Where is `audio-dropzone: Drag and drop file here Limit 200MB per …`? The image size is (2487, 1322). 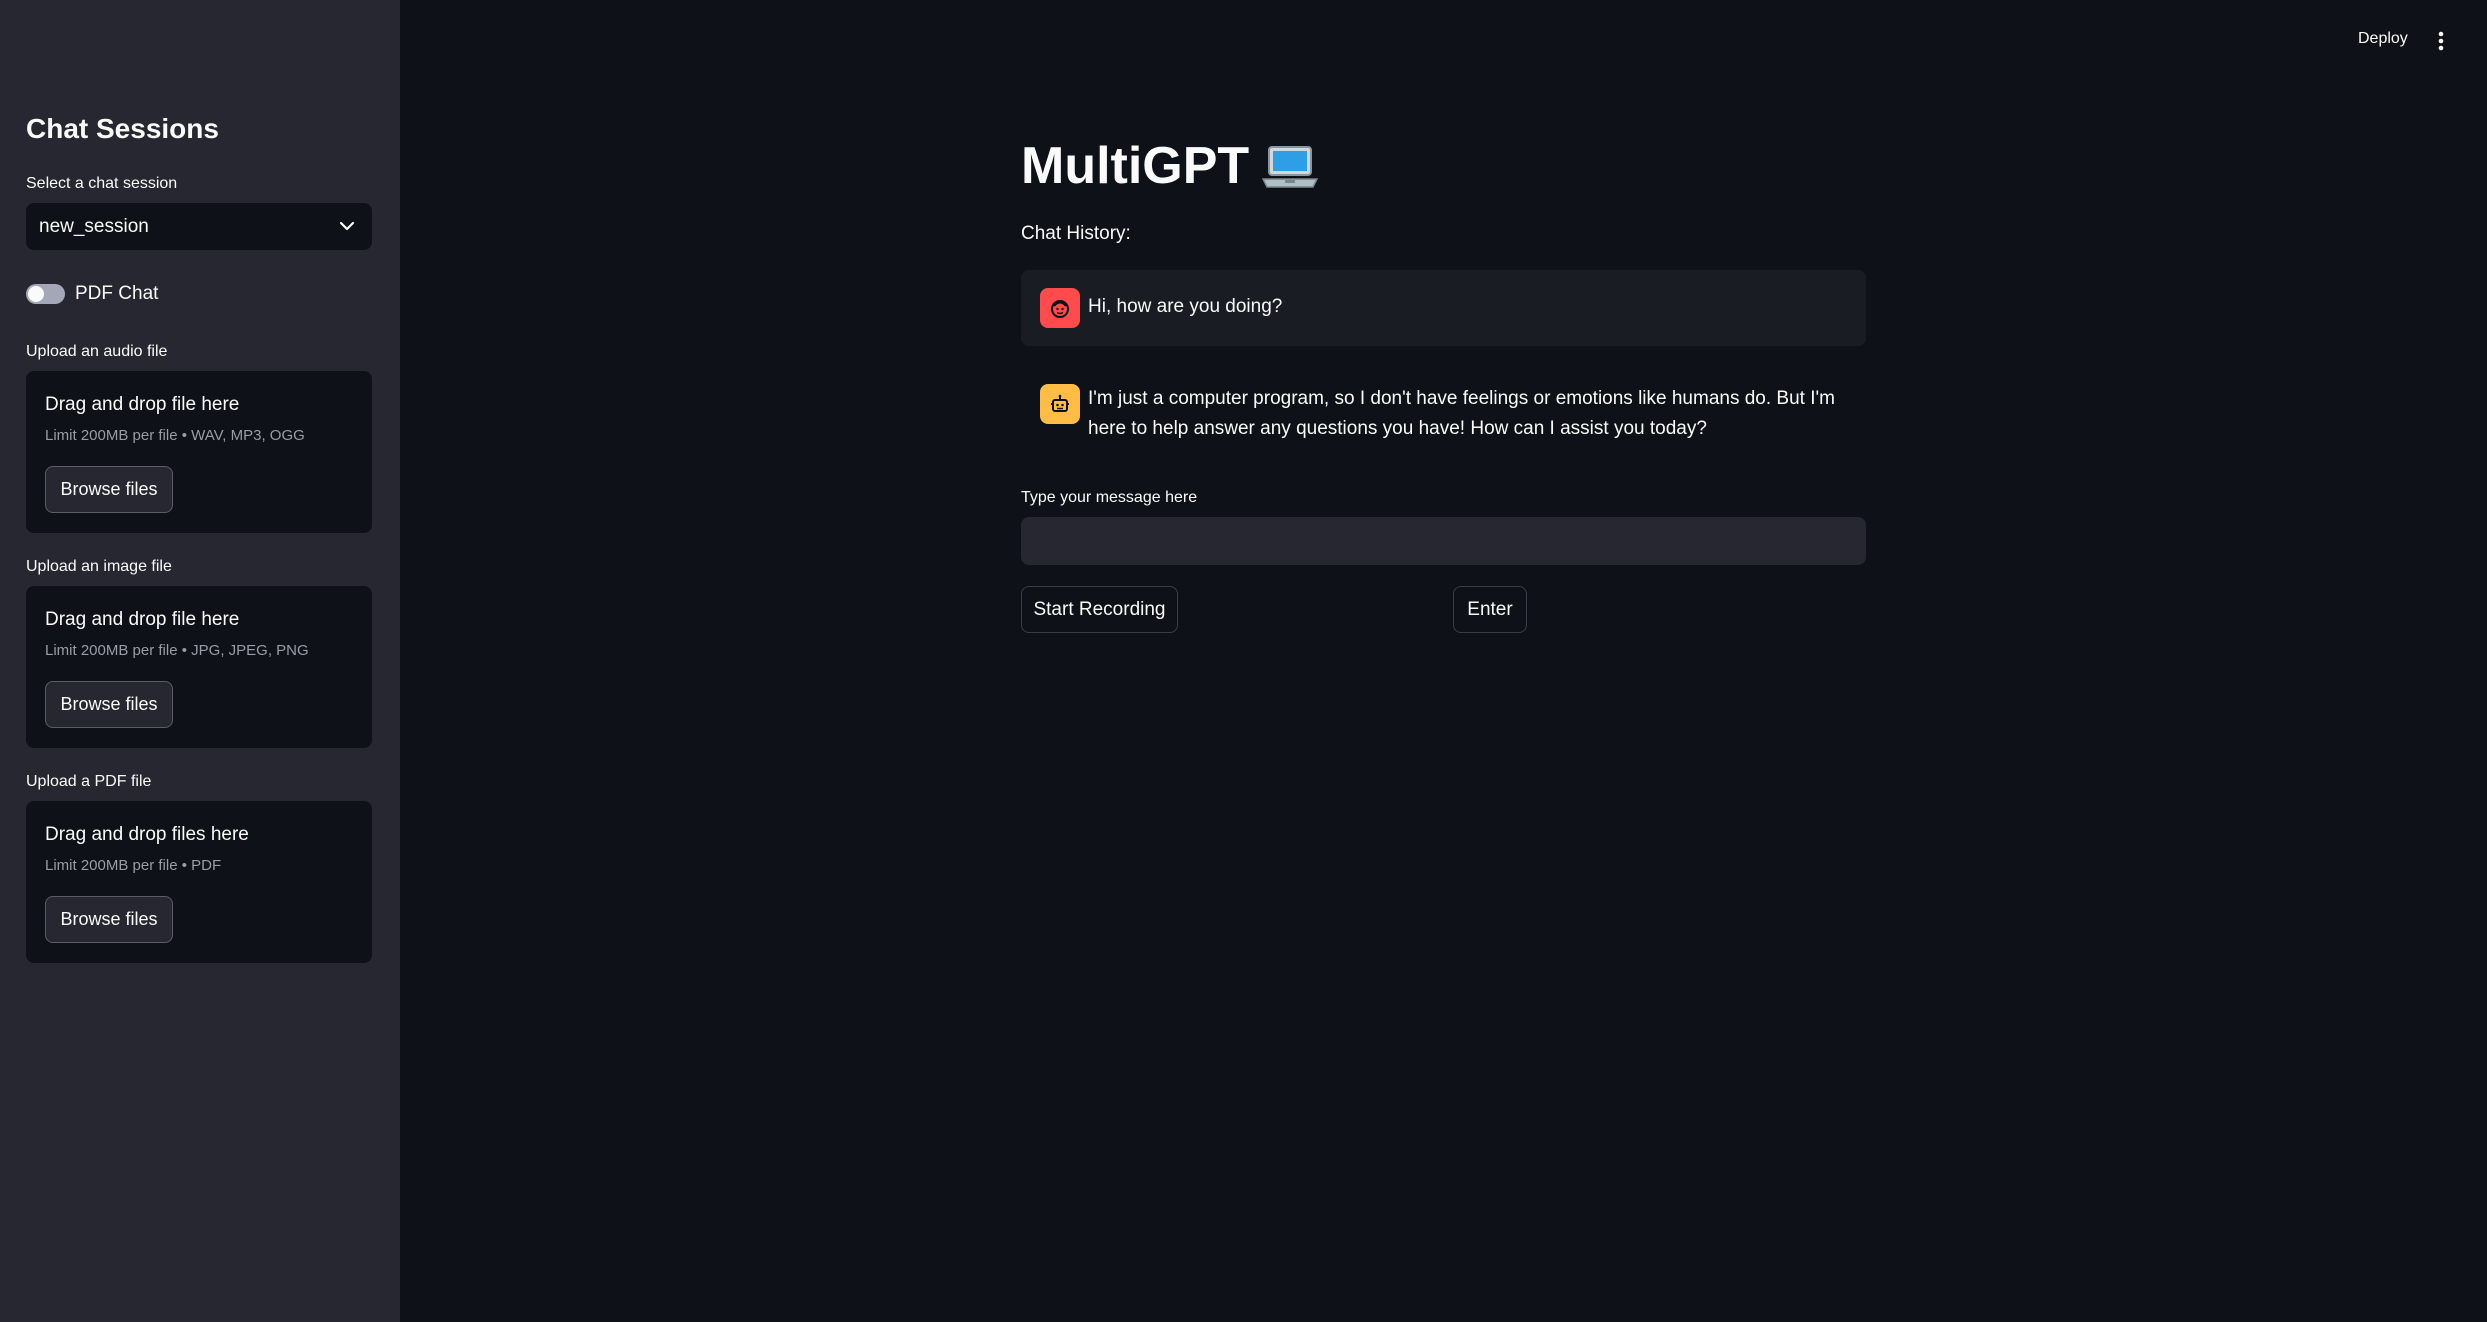
audio-dropzone: Drag and drop file here Limit 200MB per … is located at coordinates (199, 452).